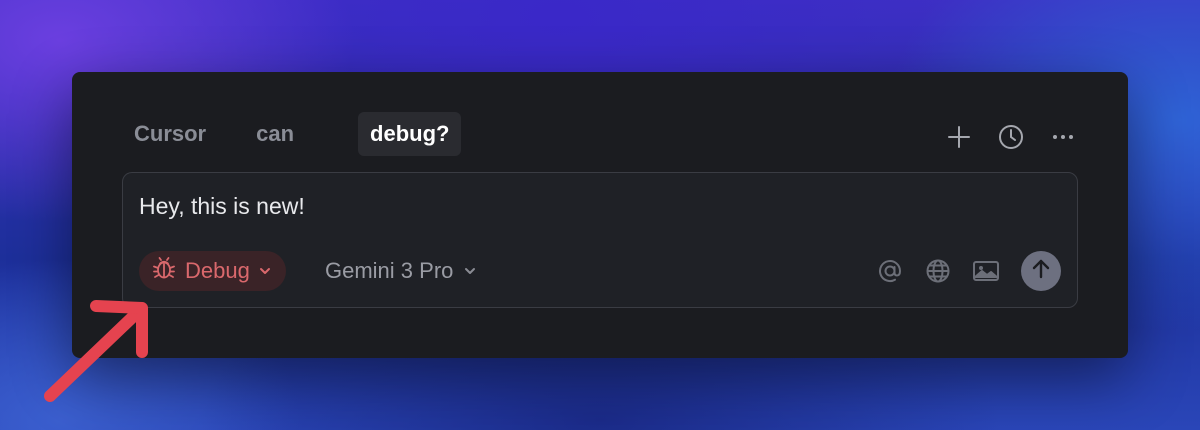  Describe the element at coordinates (170, 134) in the screenshot. I see `tab-cursor: Cursor` at that location.